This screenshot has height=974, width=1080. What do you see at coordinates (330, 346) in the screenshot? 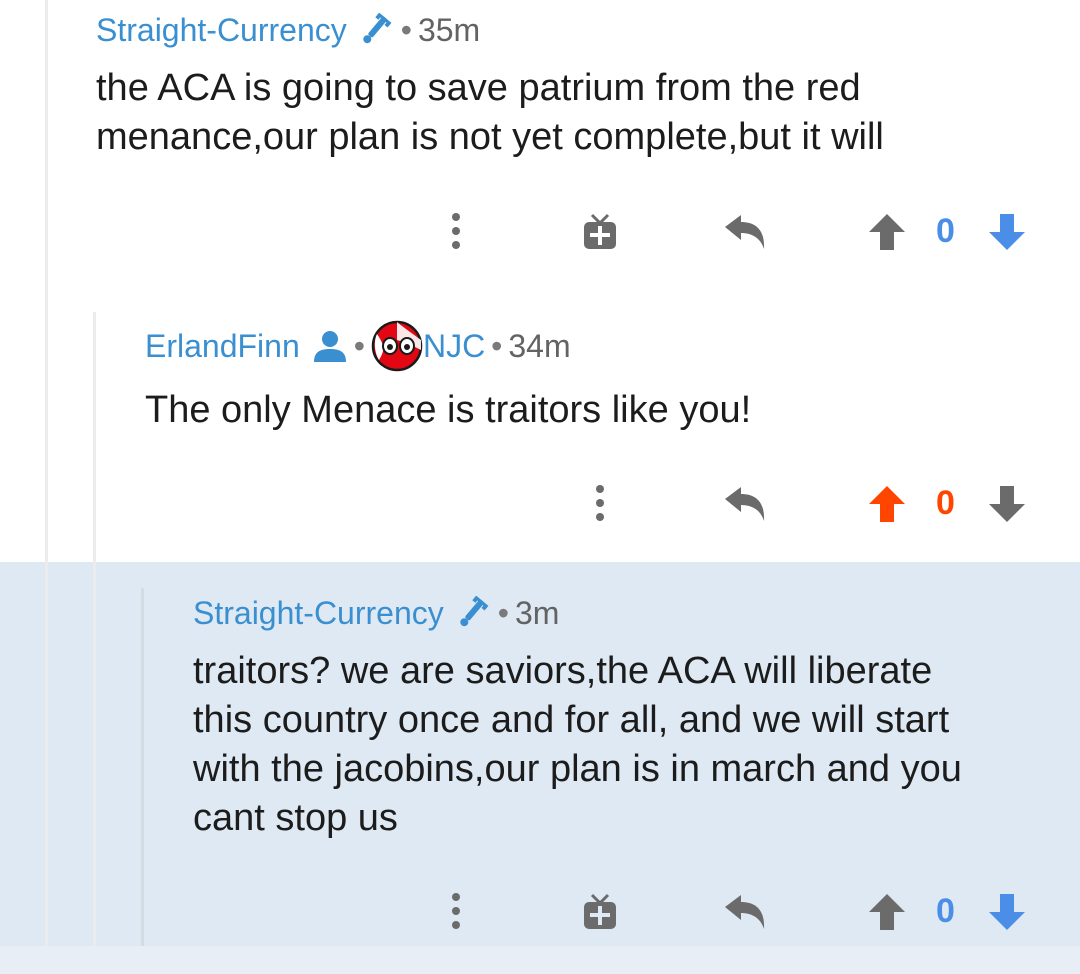
I see `person-icon` at bounding box center [330, 346].